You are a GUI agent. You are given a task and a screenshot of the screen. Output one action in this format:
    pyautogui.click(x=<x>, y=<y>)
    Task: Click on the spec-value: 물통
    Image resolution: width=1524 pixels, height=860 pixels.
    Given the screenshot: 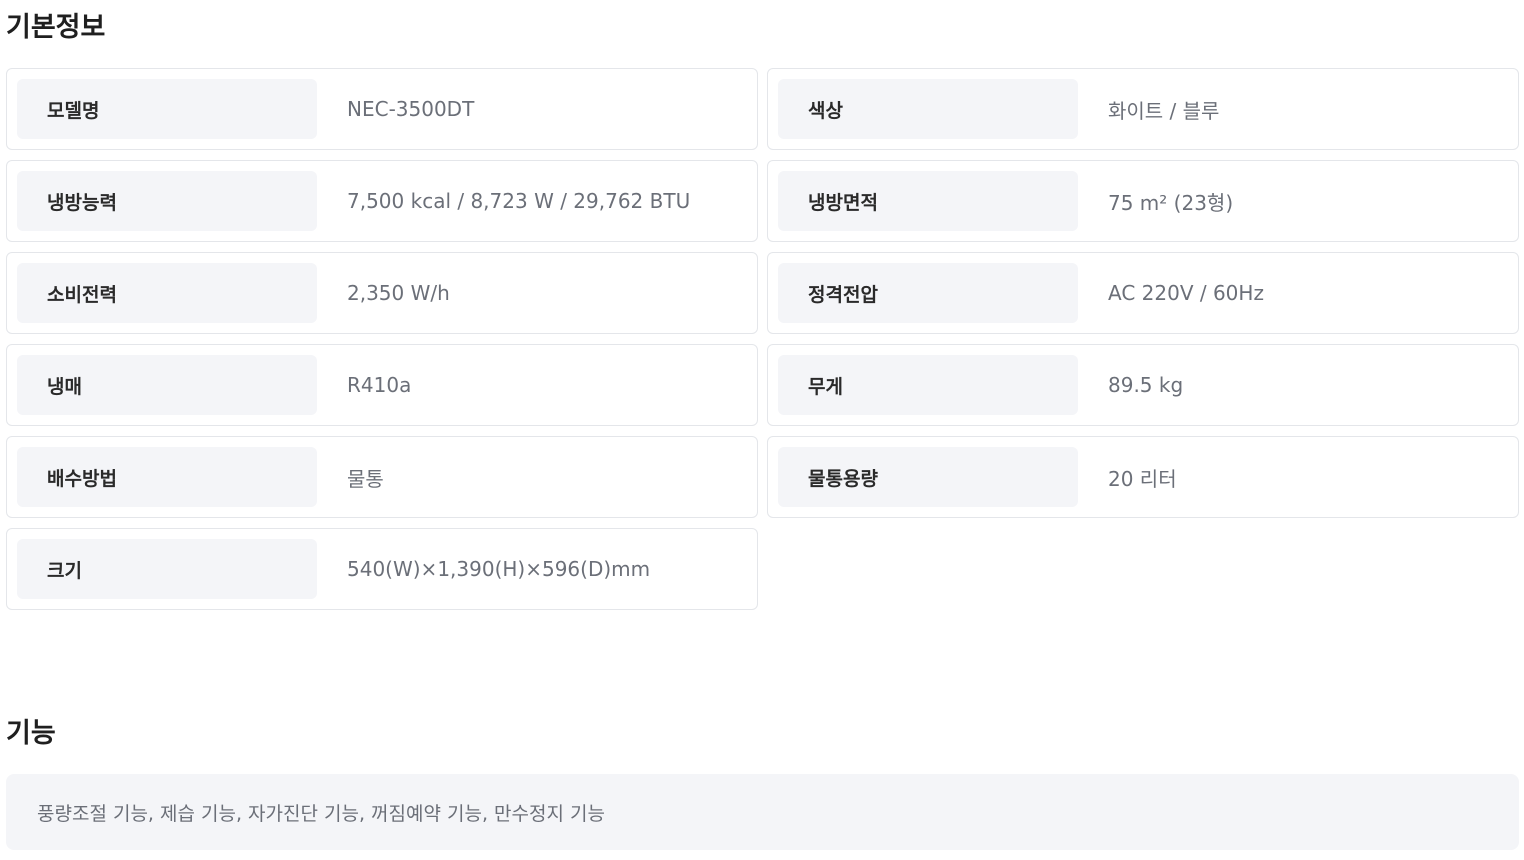 What is the action you would take?
    pyautogui.click(x=365, y=478)
    